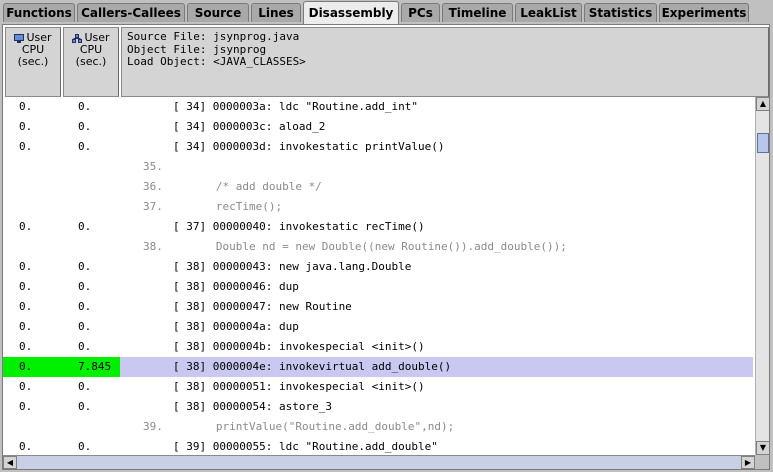  What do you see at coordinates (378, 187) in the screenshot?
I see `table-row: 36. /* add double */` at bounding box center [378, 187].